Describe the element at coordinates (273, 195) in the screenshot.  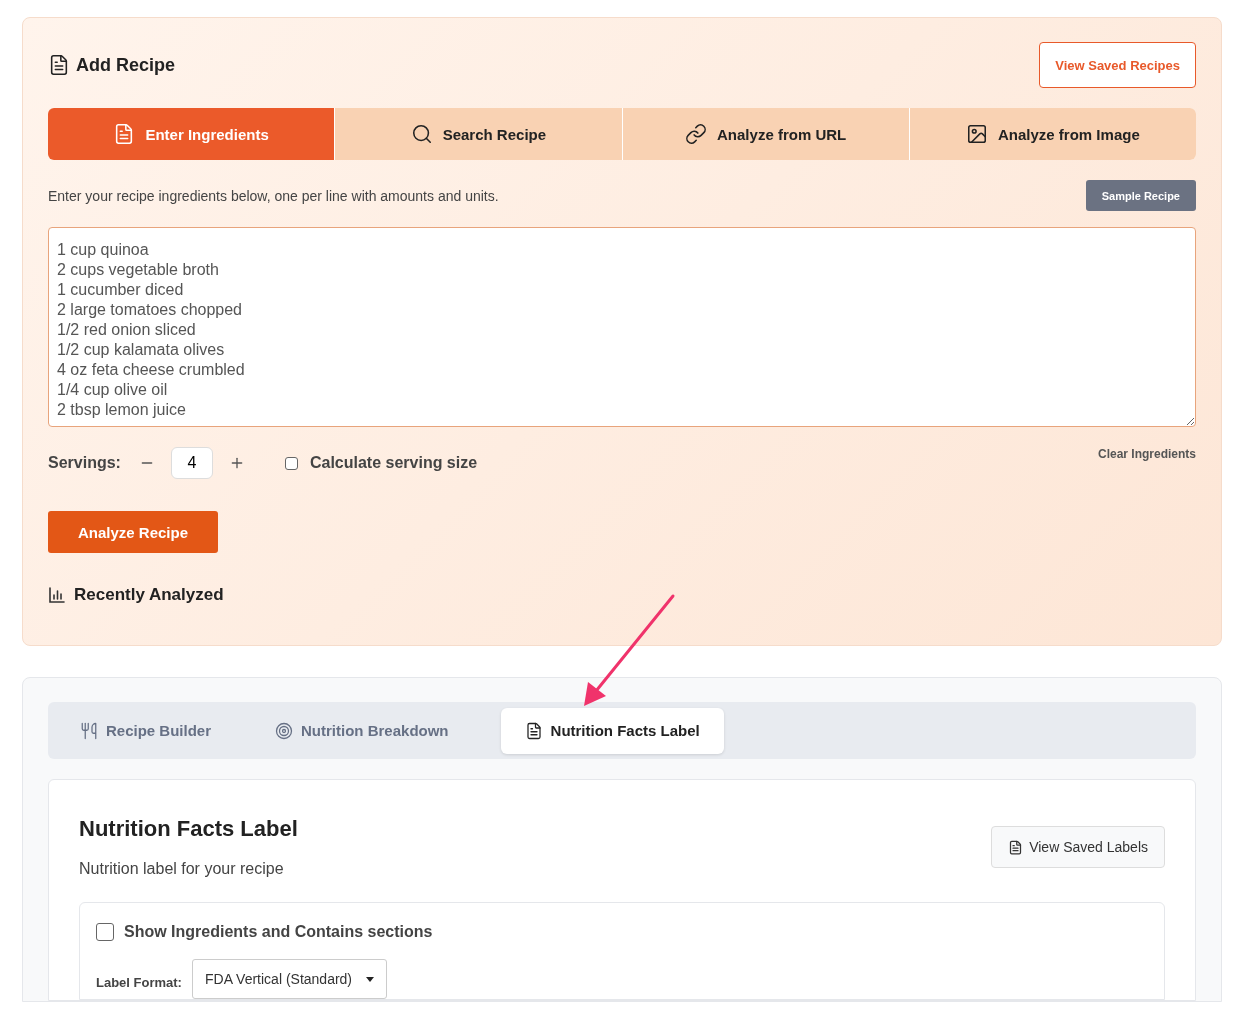
I see `instructions-text: Enter your recipe ingredients below, one per line with amounts and units.` at that location.